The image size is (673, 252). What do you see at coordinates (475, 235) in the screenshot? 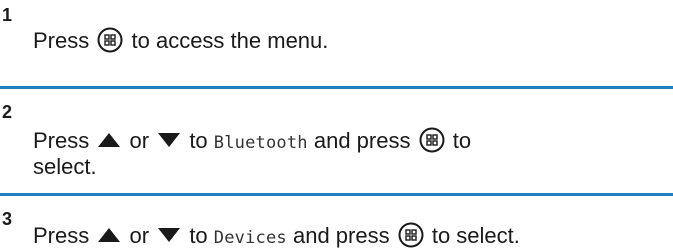
I see `step-text: to select.` at bounding box center [475, 235].